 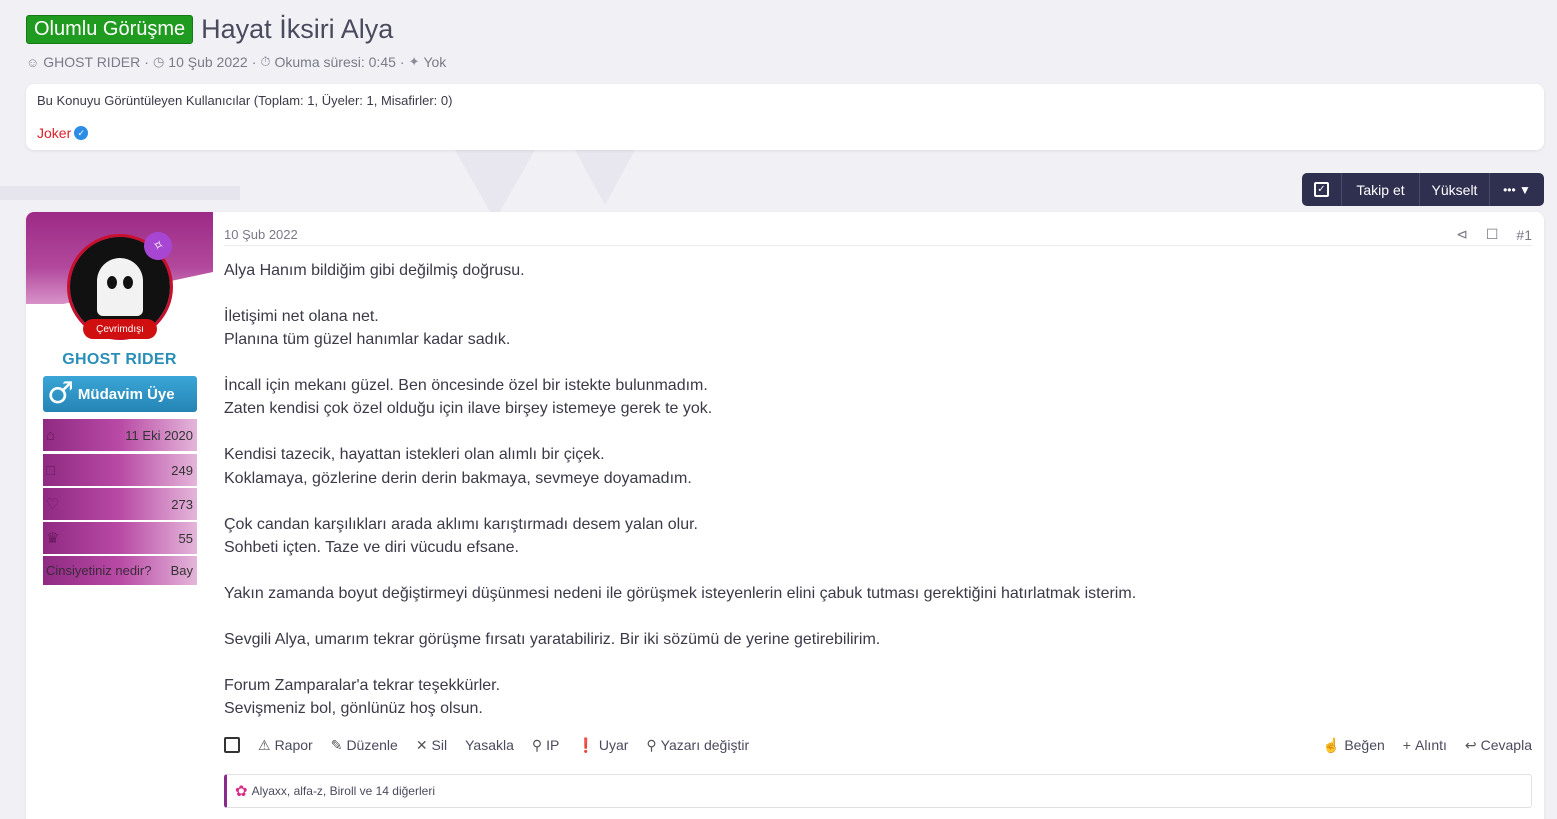 I want to click on select-post-checkbox, so click(x=232, y=745).